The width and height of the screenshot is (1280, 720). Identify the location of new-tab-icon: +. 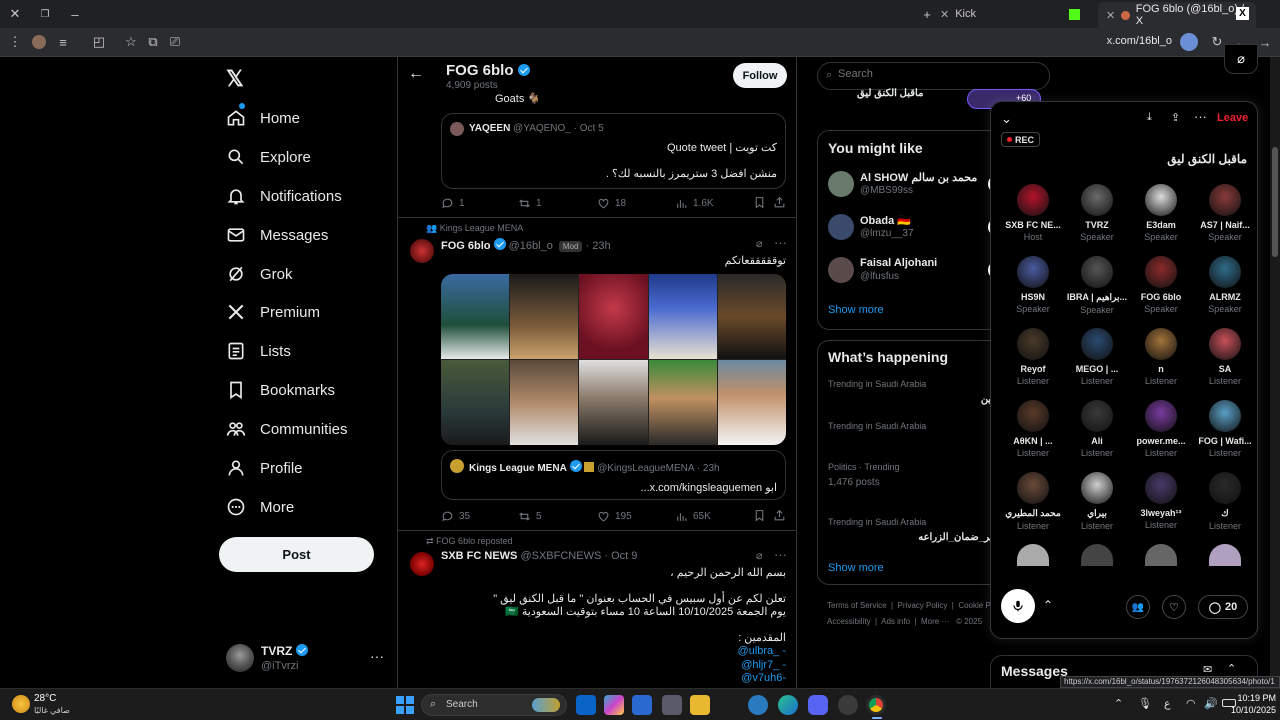
(927, 14).